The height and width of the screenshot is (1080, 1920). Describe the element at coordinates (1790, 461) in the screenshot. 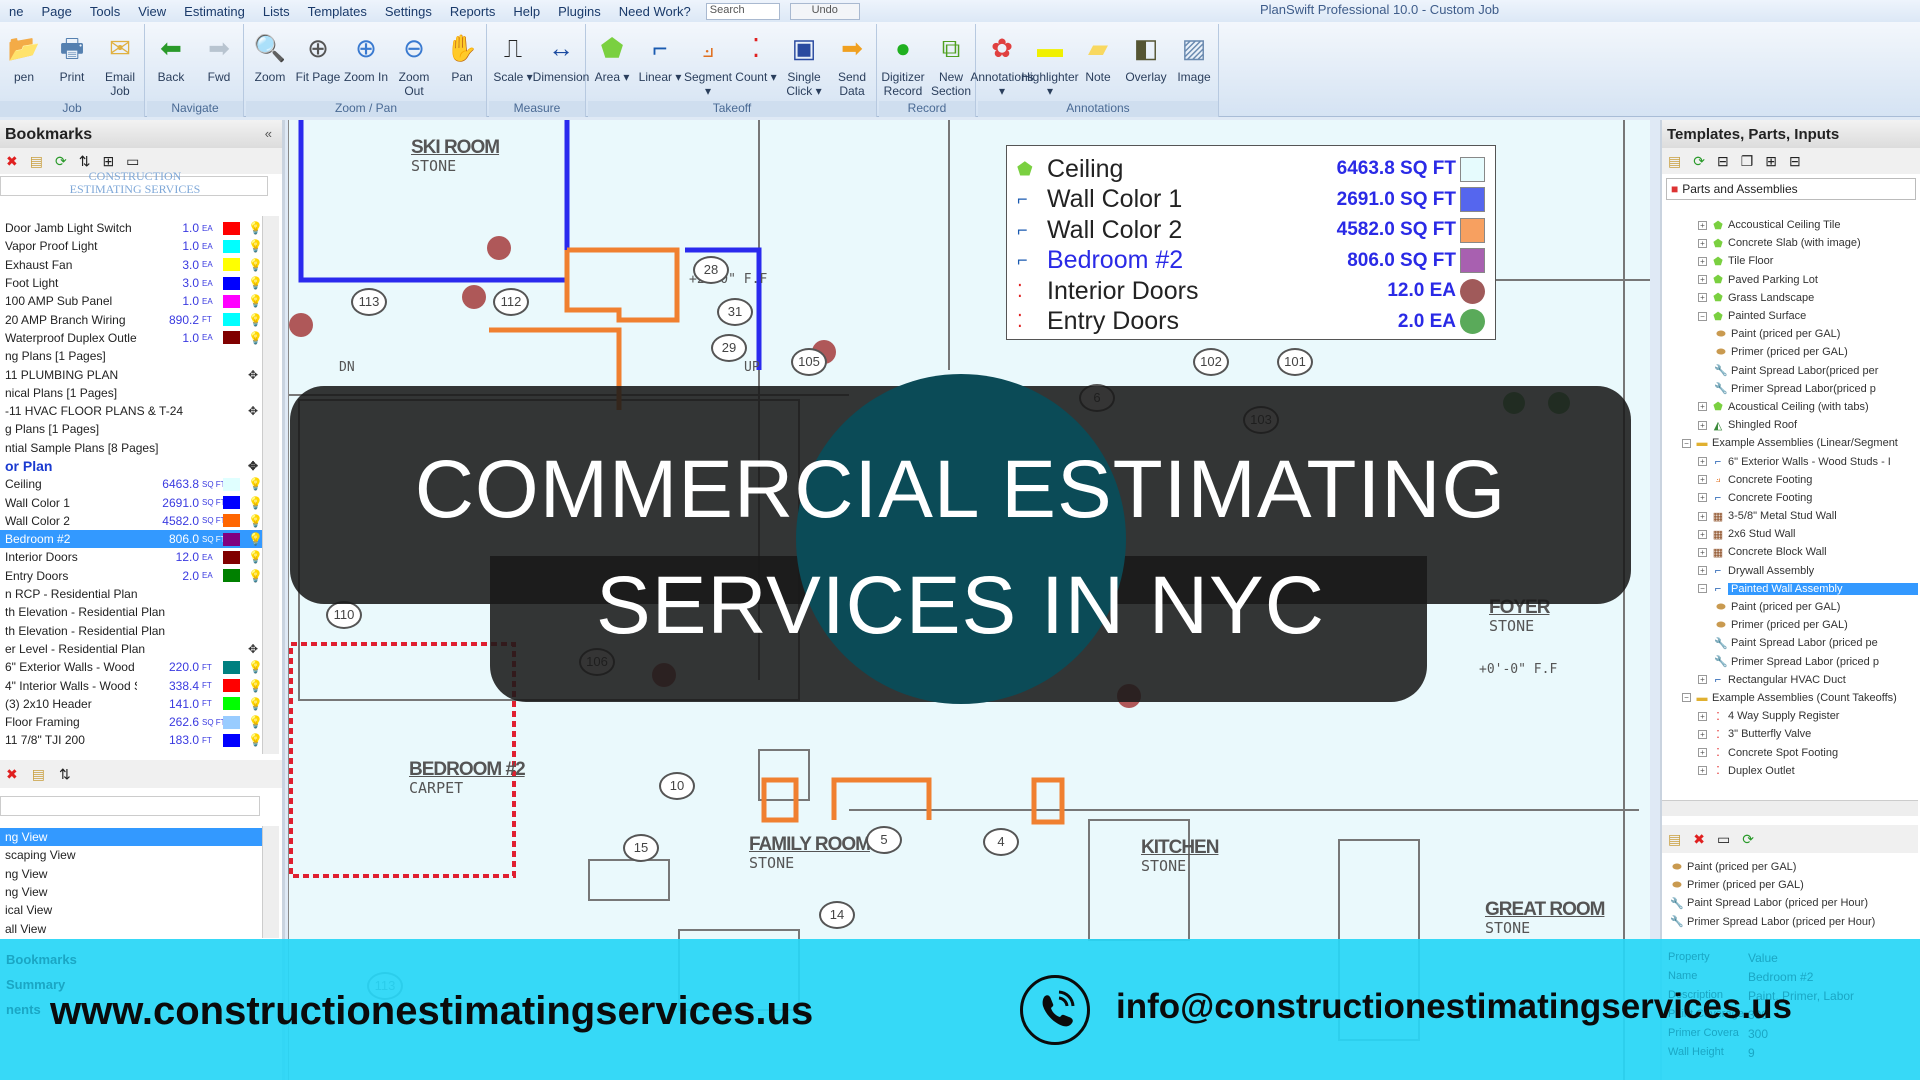

I see `tree-node: + ⌐ 6" Exterior Walls - Wood Studs - I` at that location.